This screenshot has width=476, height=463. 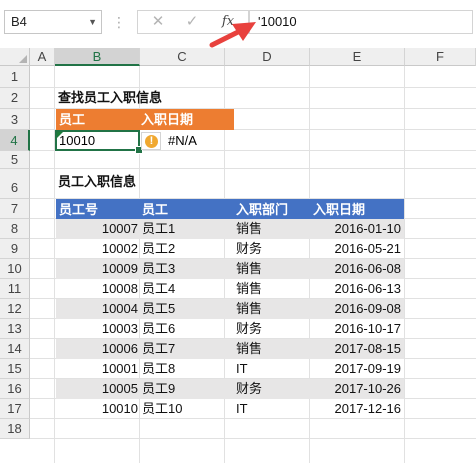 What do you see at coordinates (357, 57) in the screenshot?
I see `column-header-e: E` at bounding box center [357, 57].